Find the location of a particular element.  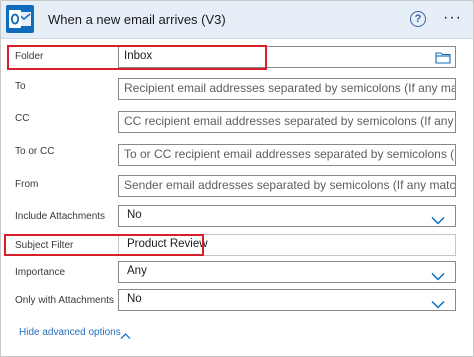

card-header: When a new email arrives (V3) ? ··· is located at coordinates (237, 20).